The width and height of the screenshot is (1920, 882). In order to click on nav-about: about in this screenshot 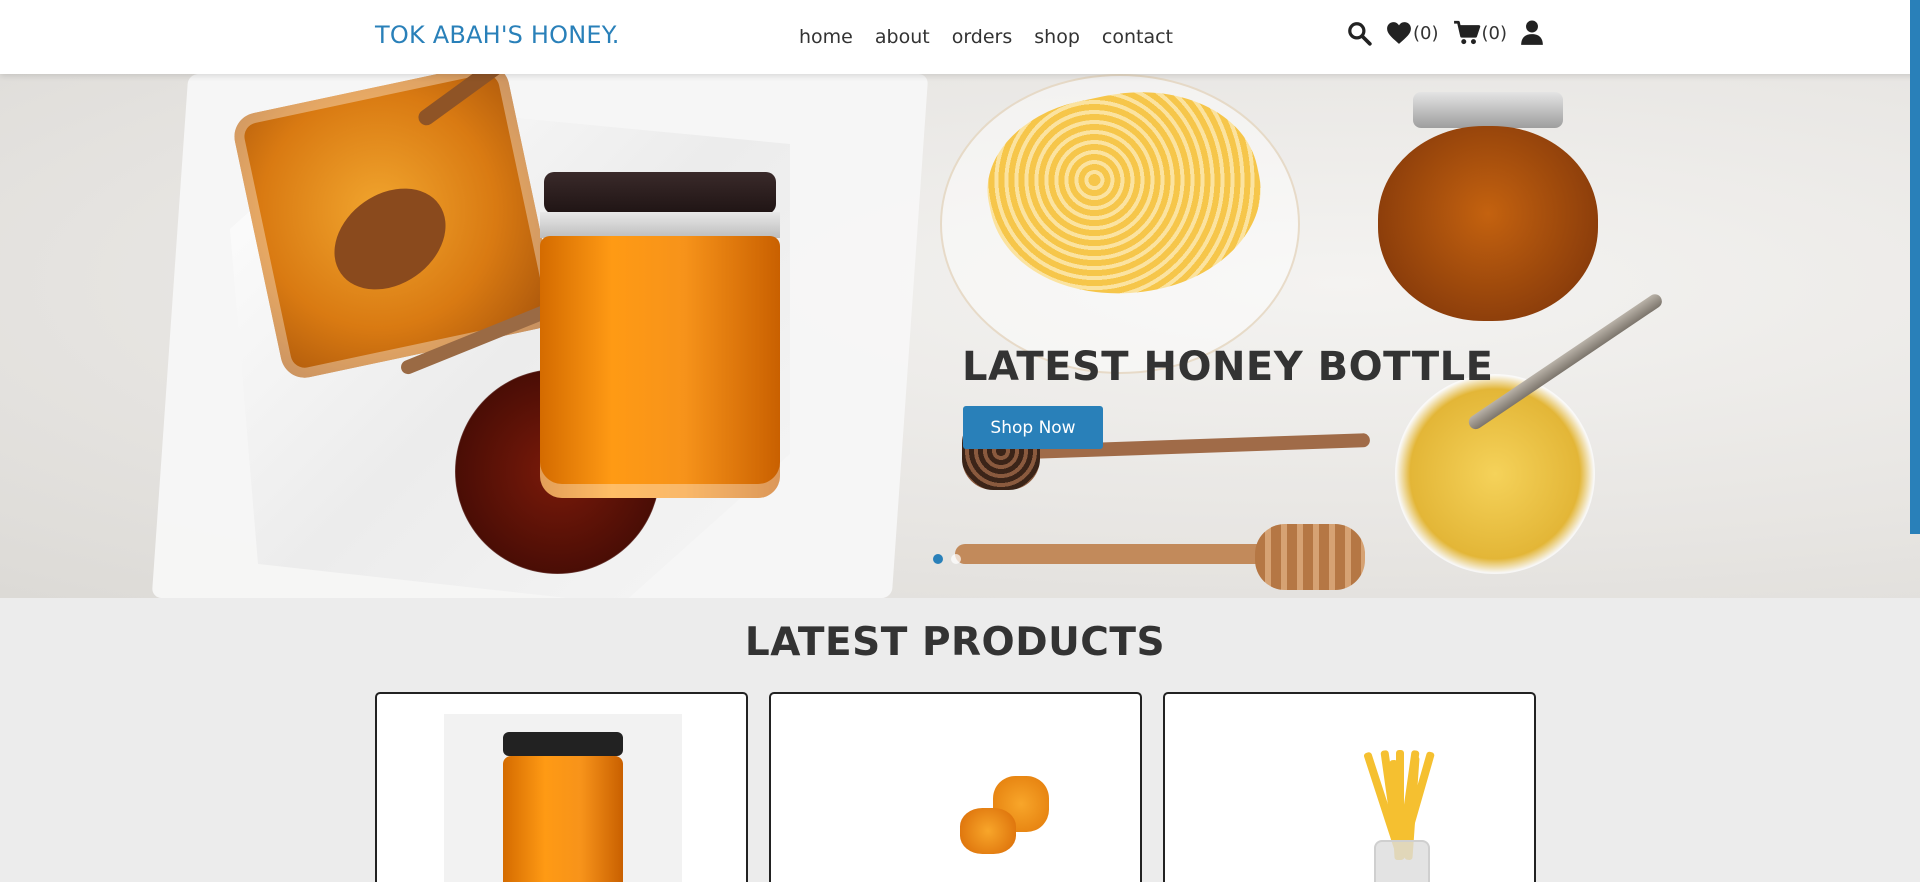, I will do `click(902, 37)`.